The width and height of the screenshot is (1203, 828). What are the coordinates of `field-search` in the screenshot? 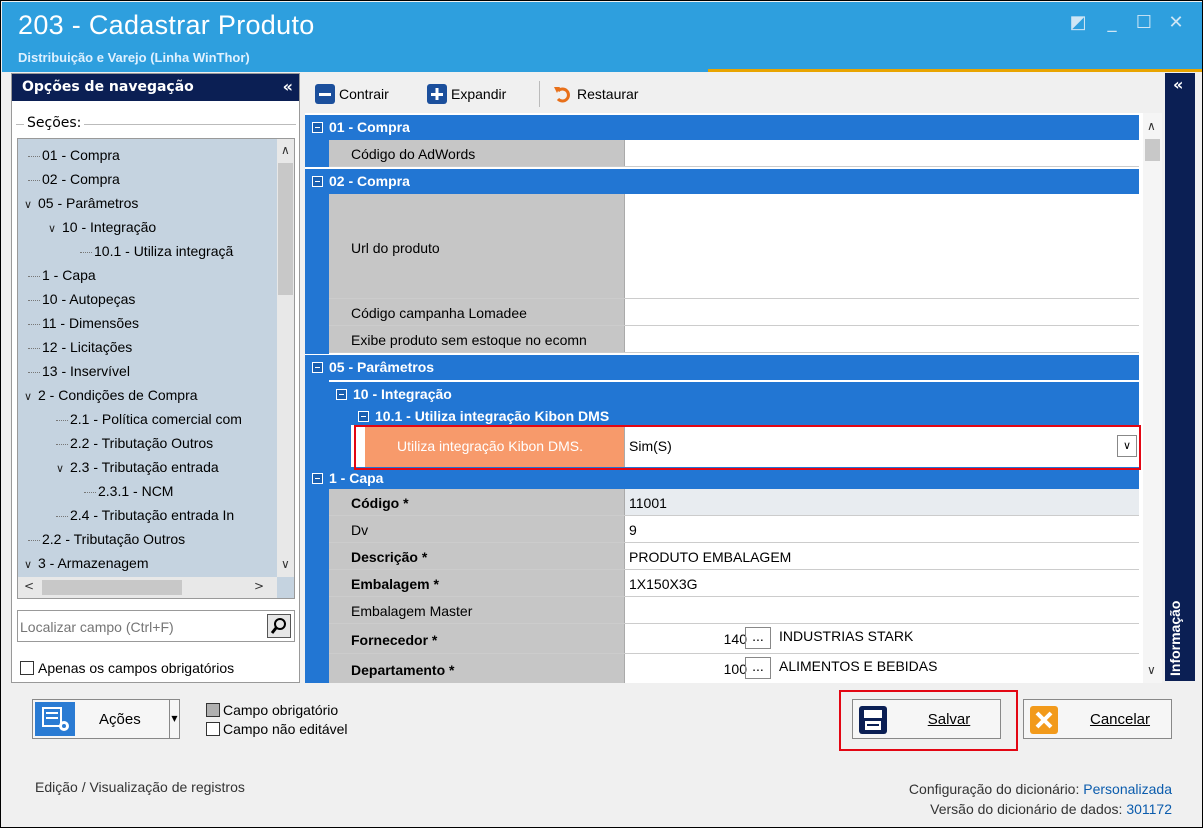 It's located at (156, 626).